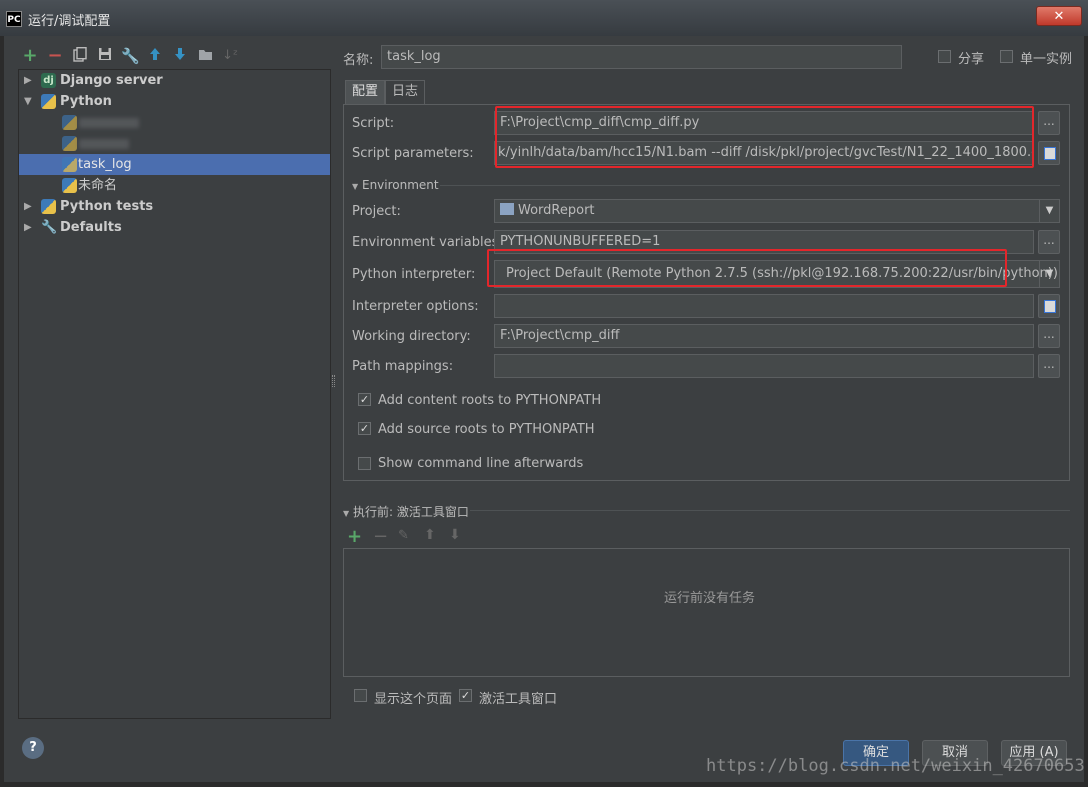  What do you see at coordinates (107, 206) in the screenshot?
I see `tree-item-label: Python tests` at bounding box center [107, 206].